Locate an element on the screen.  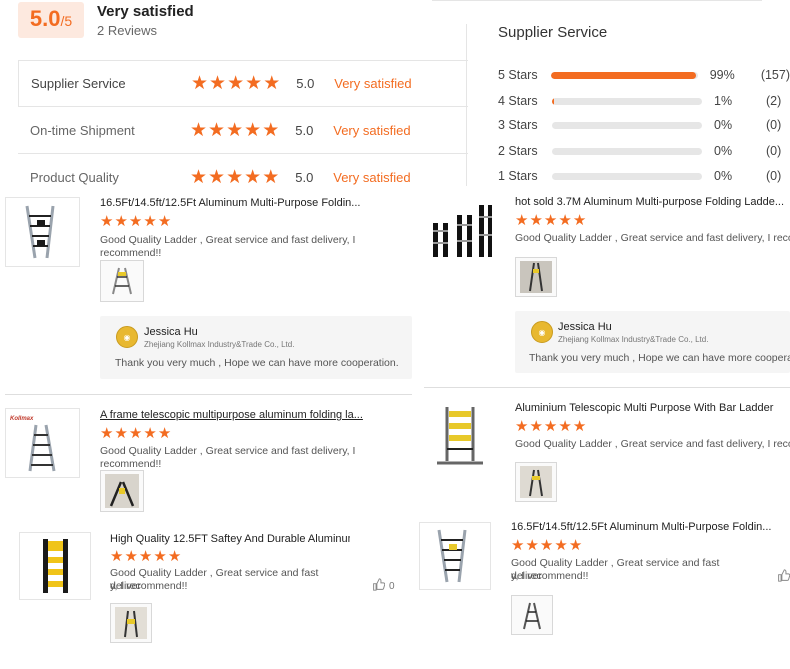
distribution-label: 4 Stars is located at coordinates (518, 101).